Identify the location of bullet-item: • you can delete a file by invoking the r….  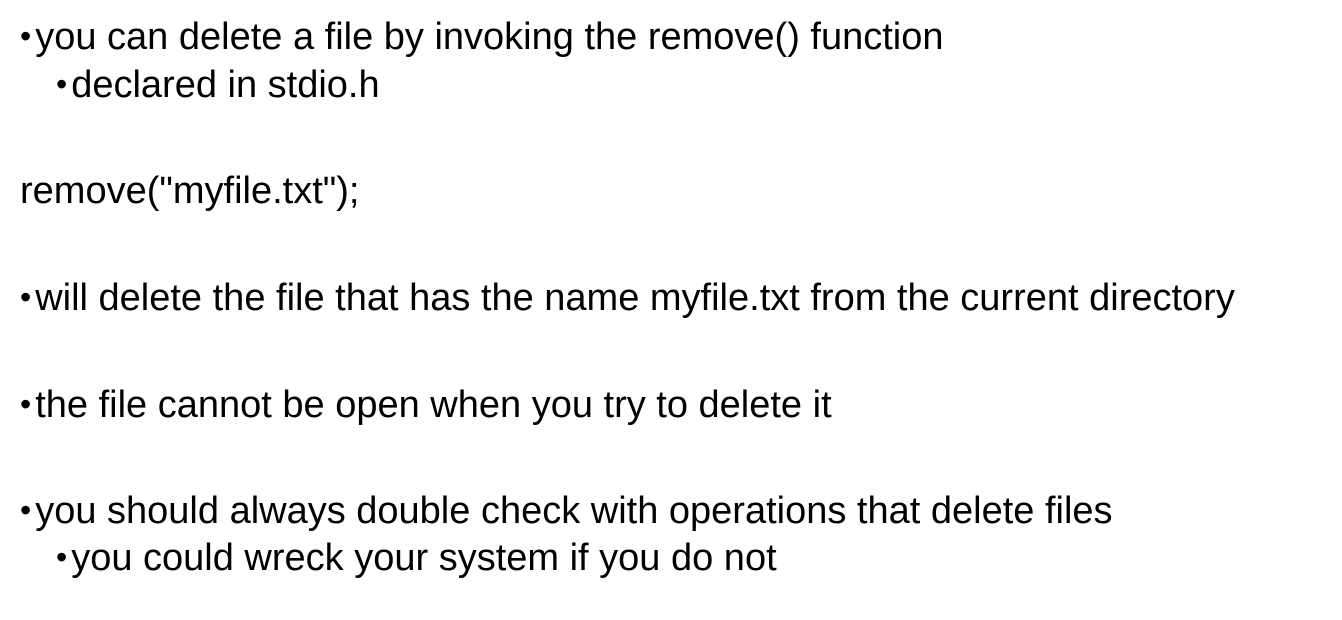
(482, 36).